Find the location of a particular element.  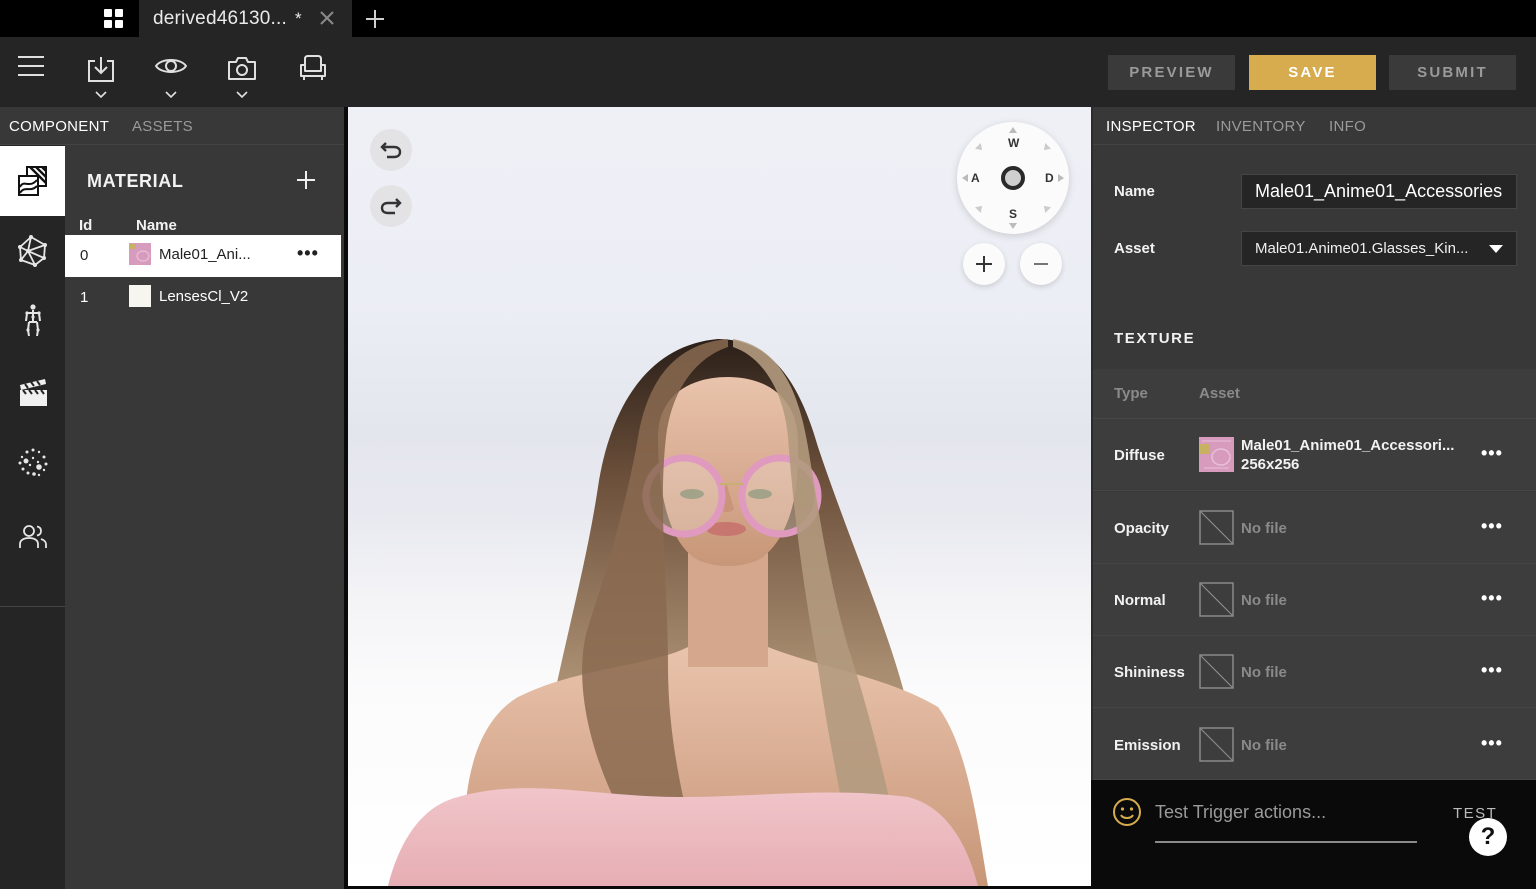

rail-item-particles is located at coordinates (32, 463).